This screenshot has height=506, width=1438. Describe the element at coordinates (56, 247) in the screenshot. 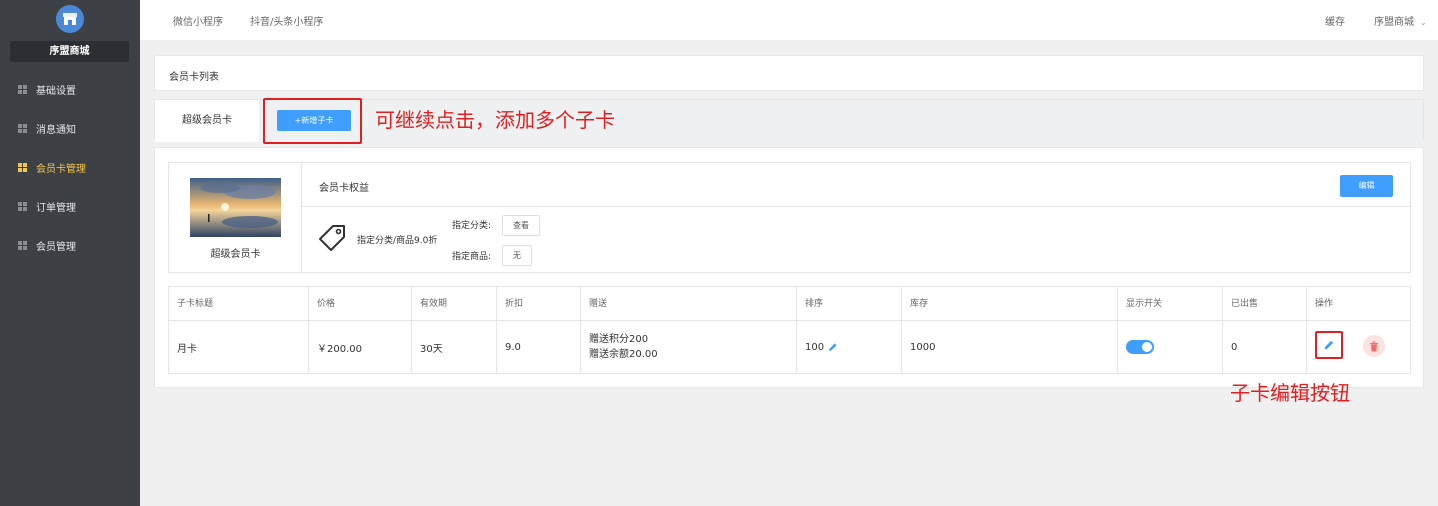

I see `sidebar-item-label: 会员管理` at that location.